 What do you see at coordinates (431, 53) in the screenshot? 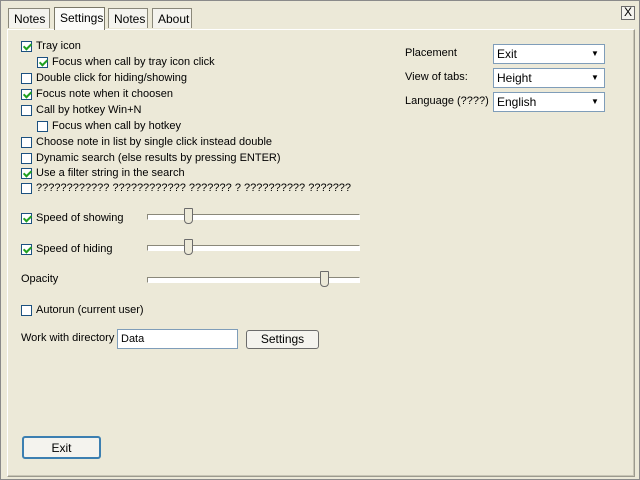
I see `placement-label: Placement` at bounding box center [431, 53].